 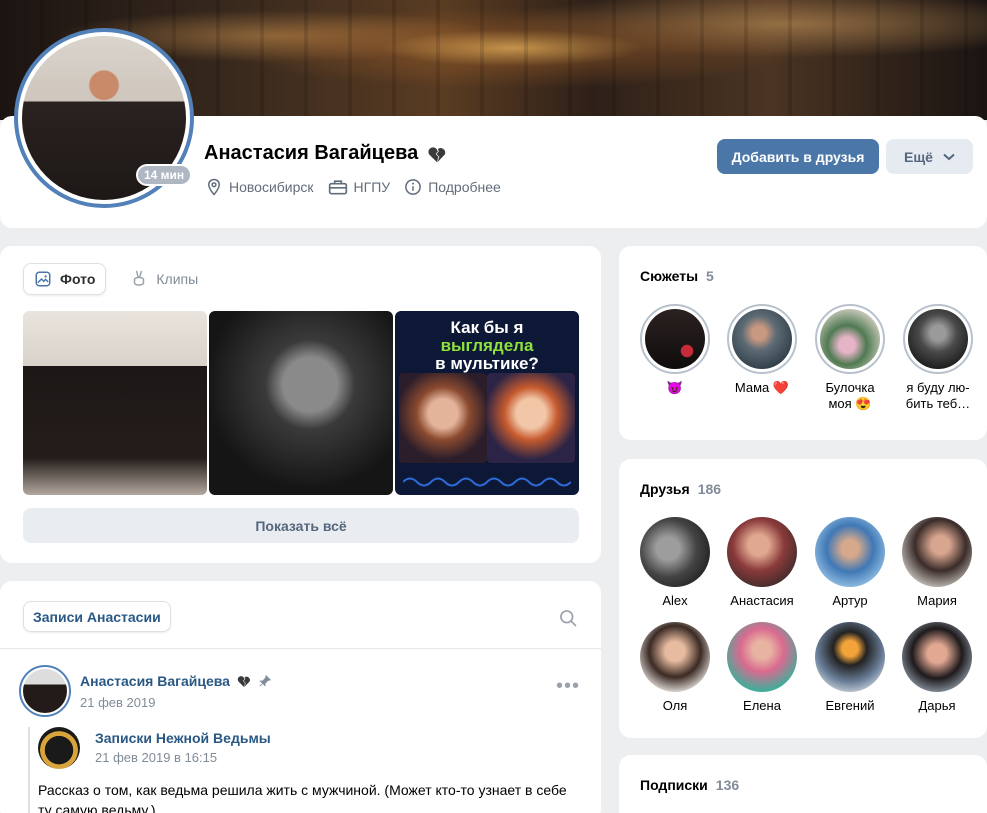 I want to click on more-info-link: Подробнее, so click(x=452, y=187).